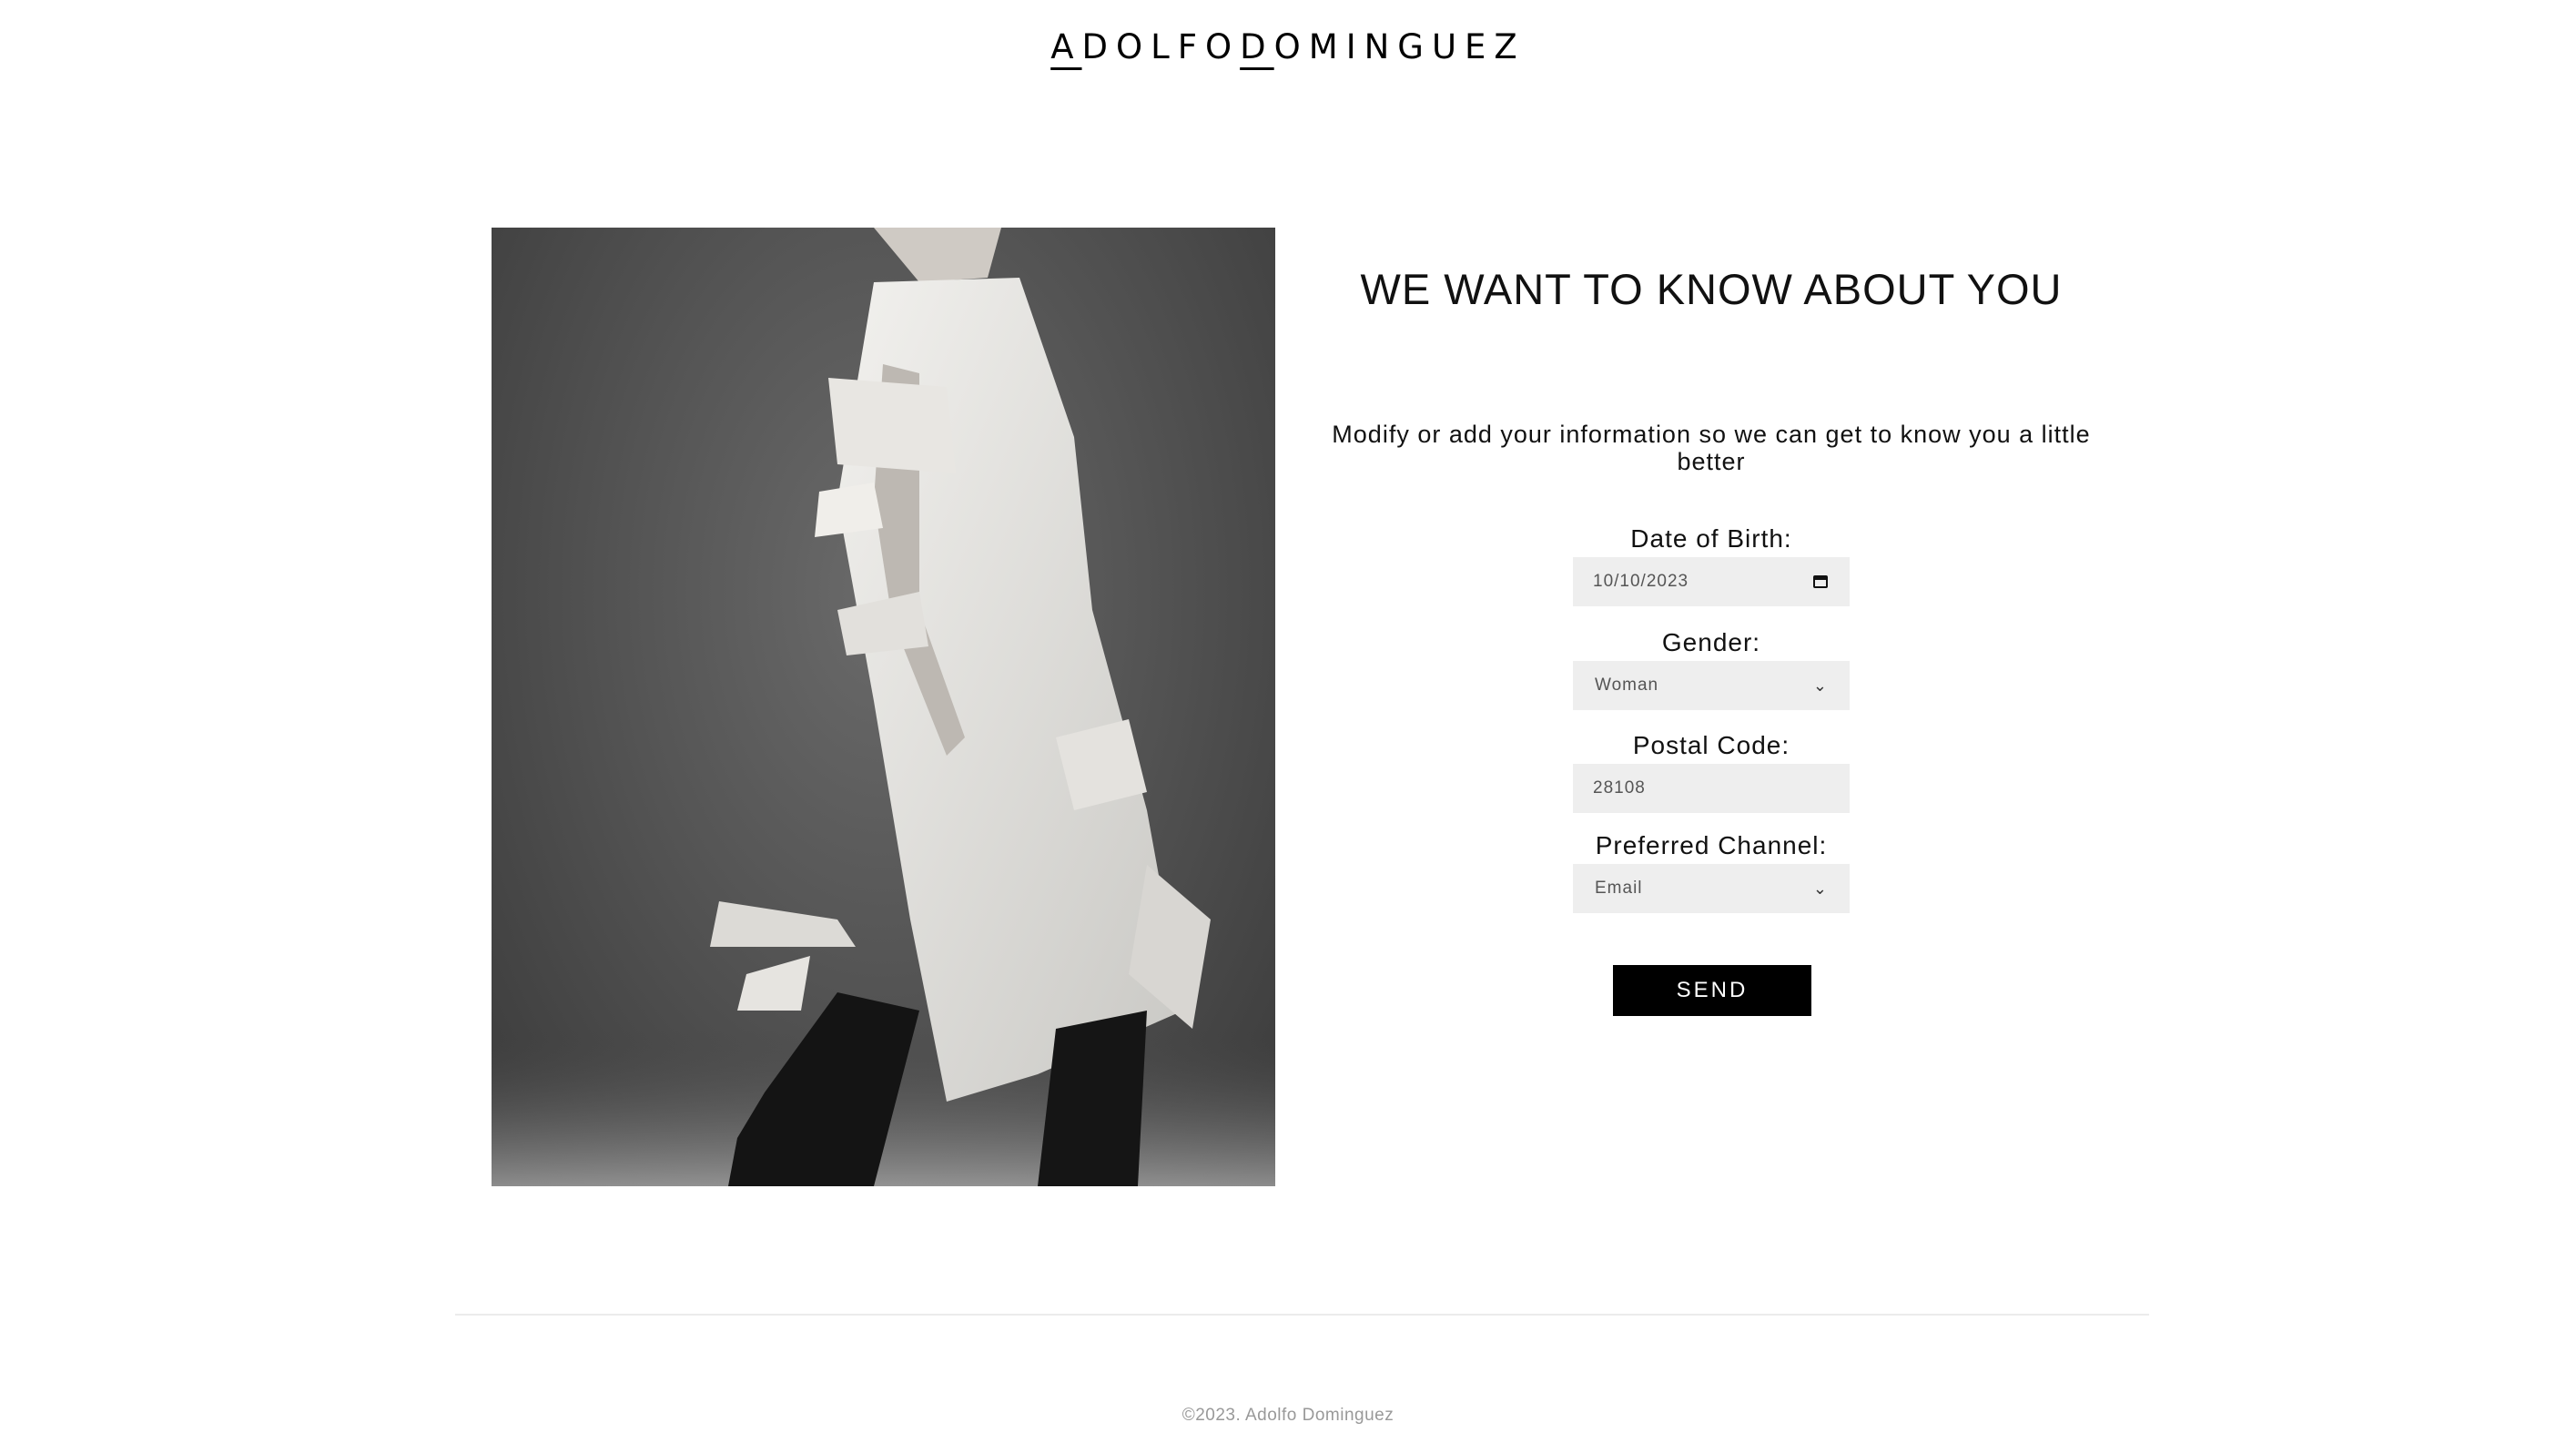 The image size is (2576, 1453). What do you see at coordinates (1711, 888) in the screenshot?
I see `channel-select: Email ⌄` at bounding box center [1711, 888].